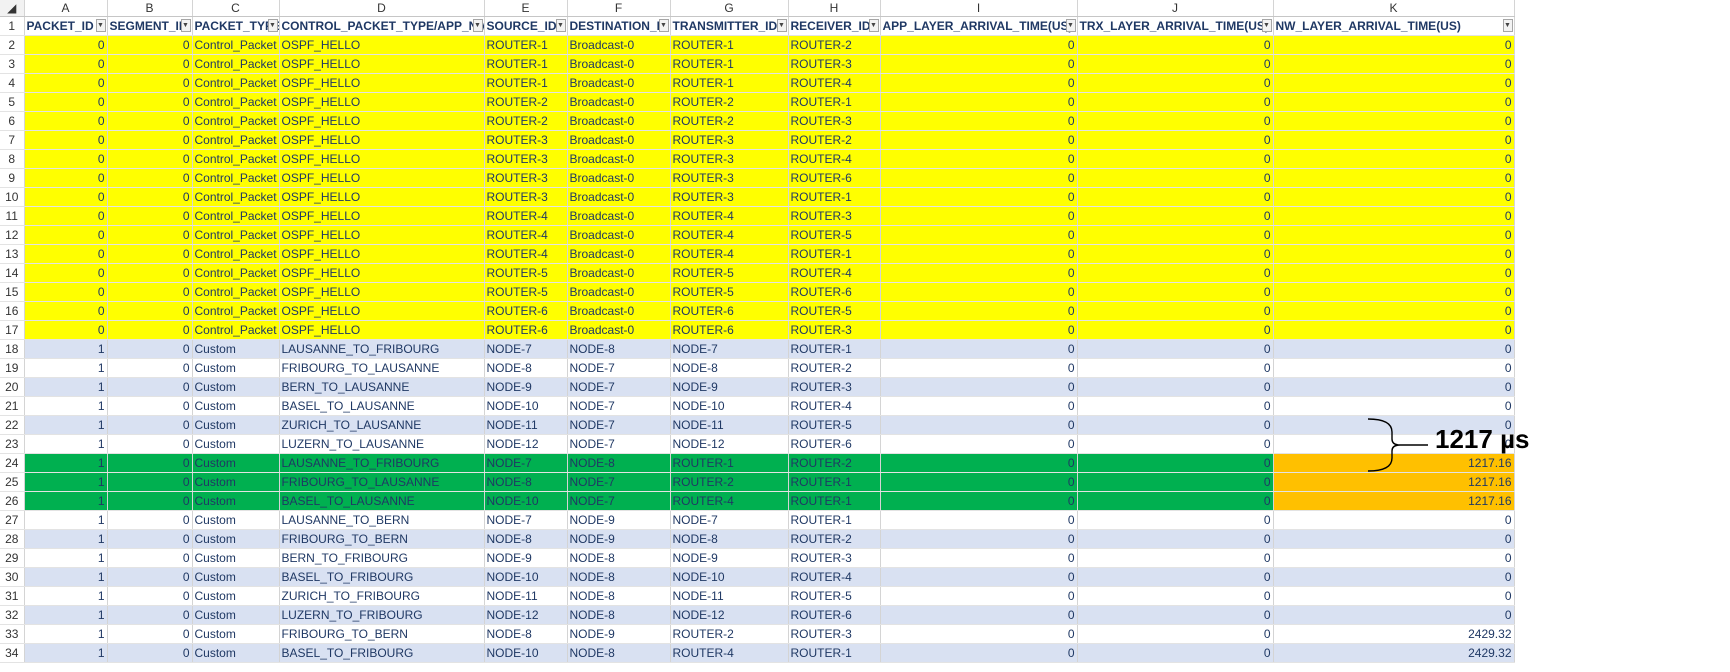 Image resolution: width=1730 pixels, height=672 pixels. Describe the element at coordinates (12, 634) in the screenshot. I see `row-number: 33` at that location.